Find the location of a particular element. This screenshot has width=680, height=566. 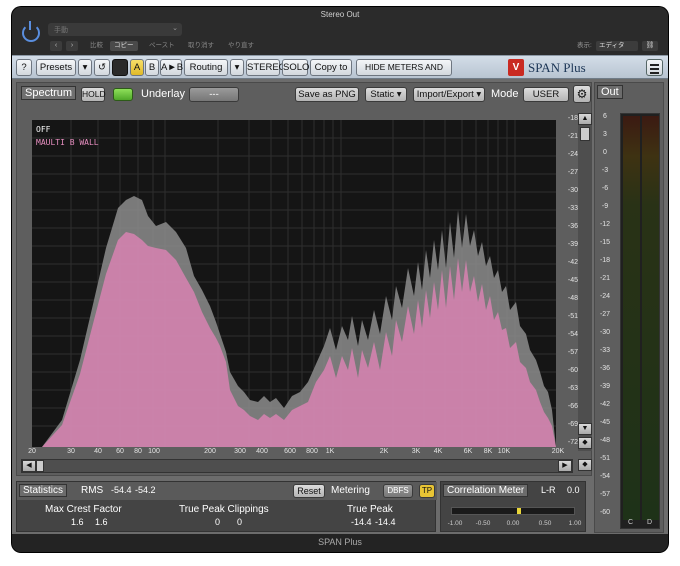

correlation-tick: -0.50 is located at coordinates (483, 523).